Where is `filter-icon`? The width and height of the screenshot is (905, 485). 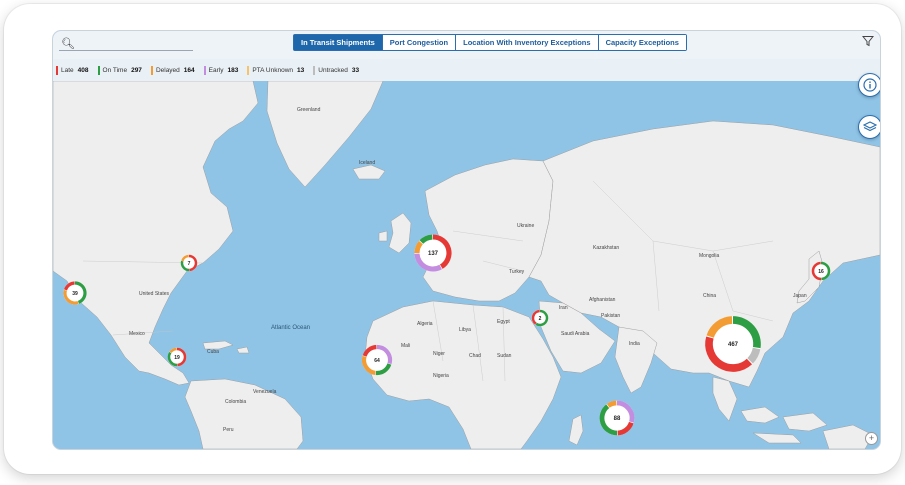
filter-icon is located at coordinates (868, 41).